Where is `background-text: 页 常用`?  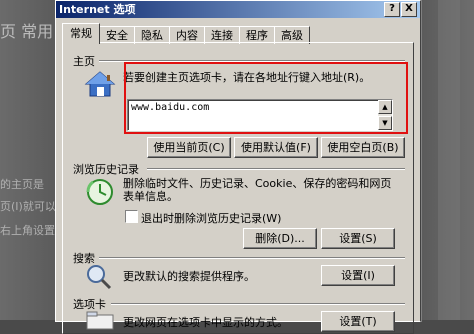
background-text: 页 常用 is located at coordinates (27, 31).